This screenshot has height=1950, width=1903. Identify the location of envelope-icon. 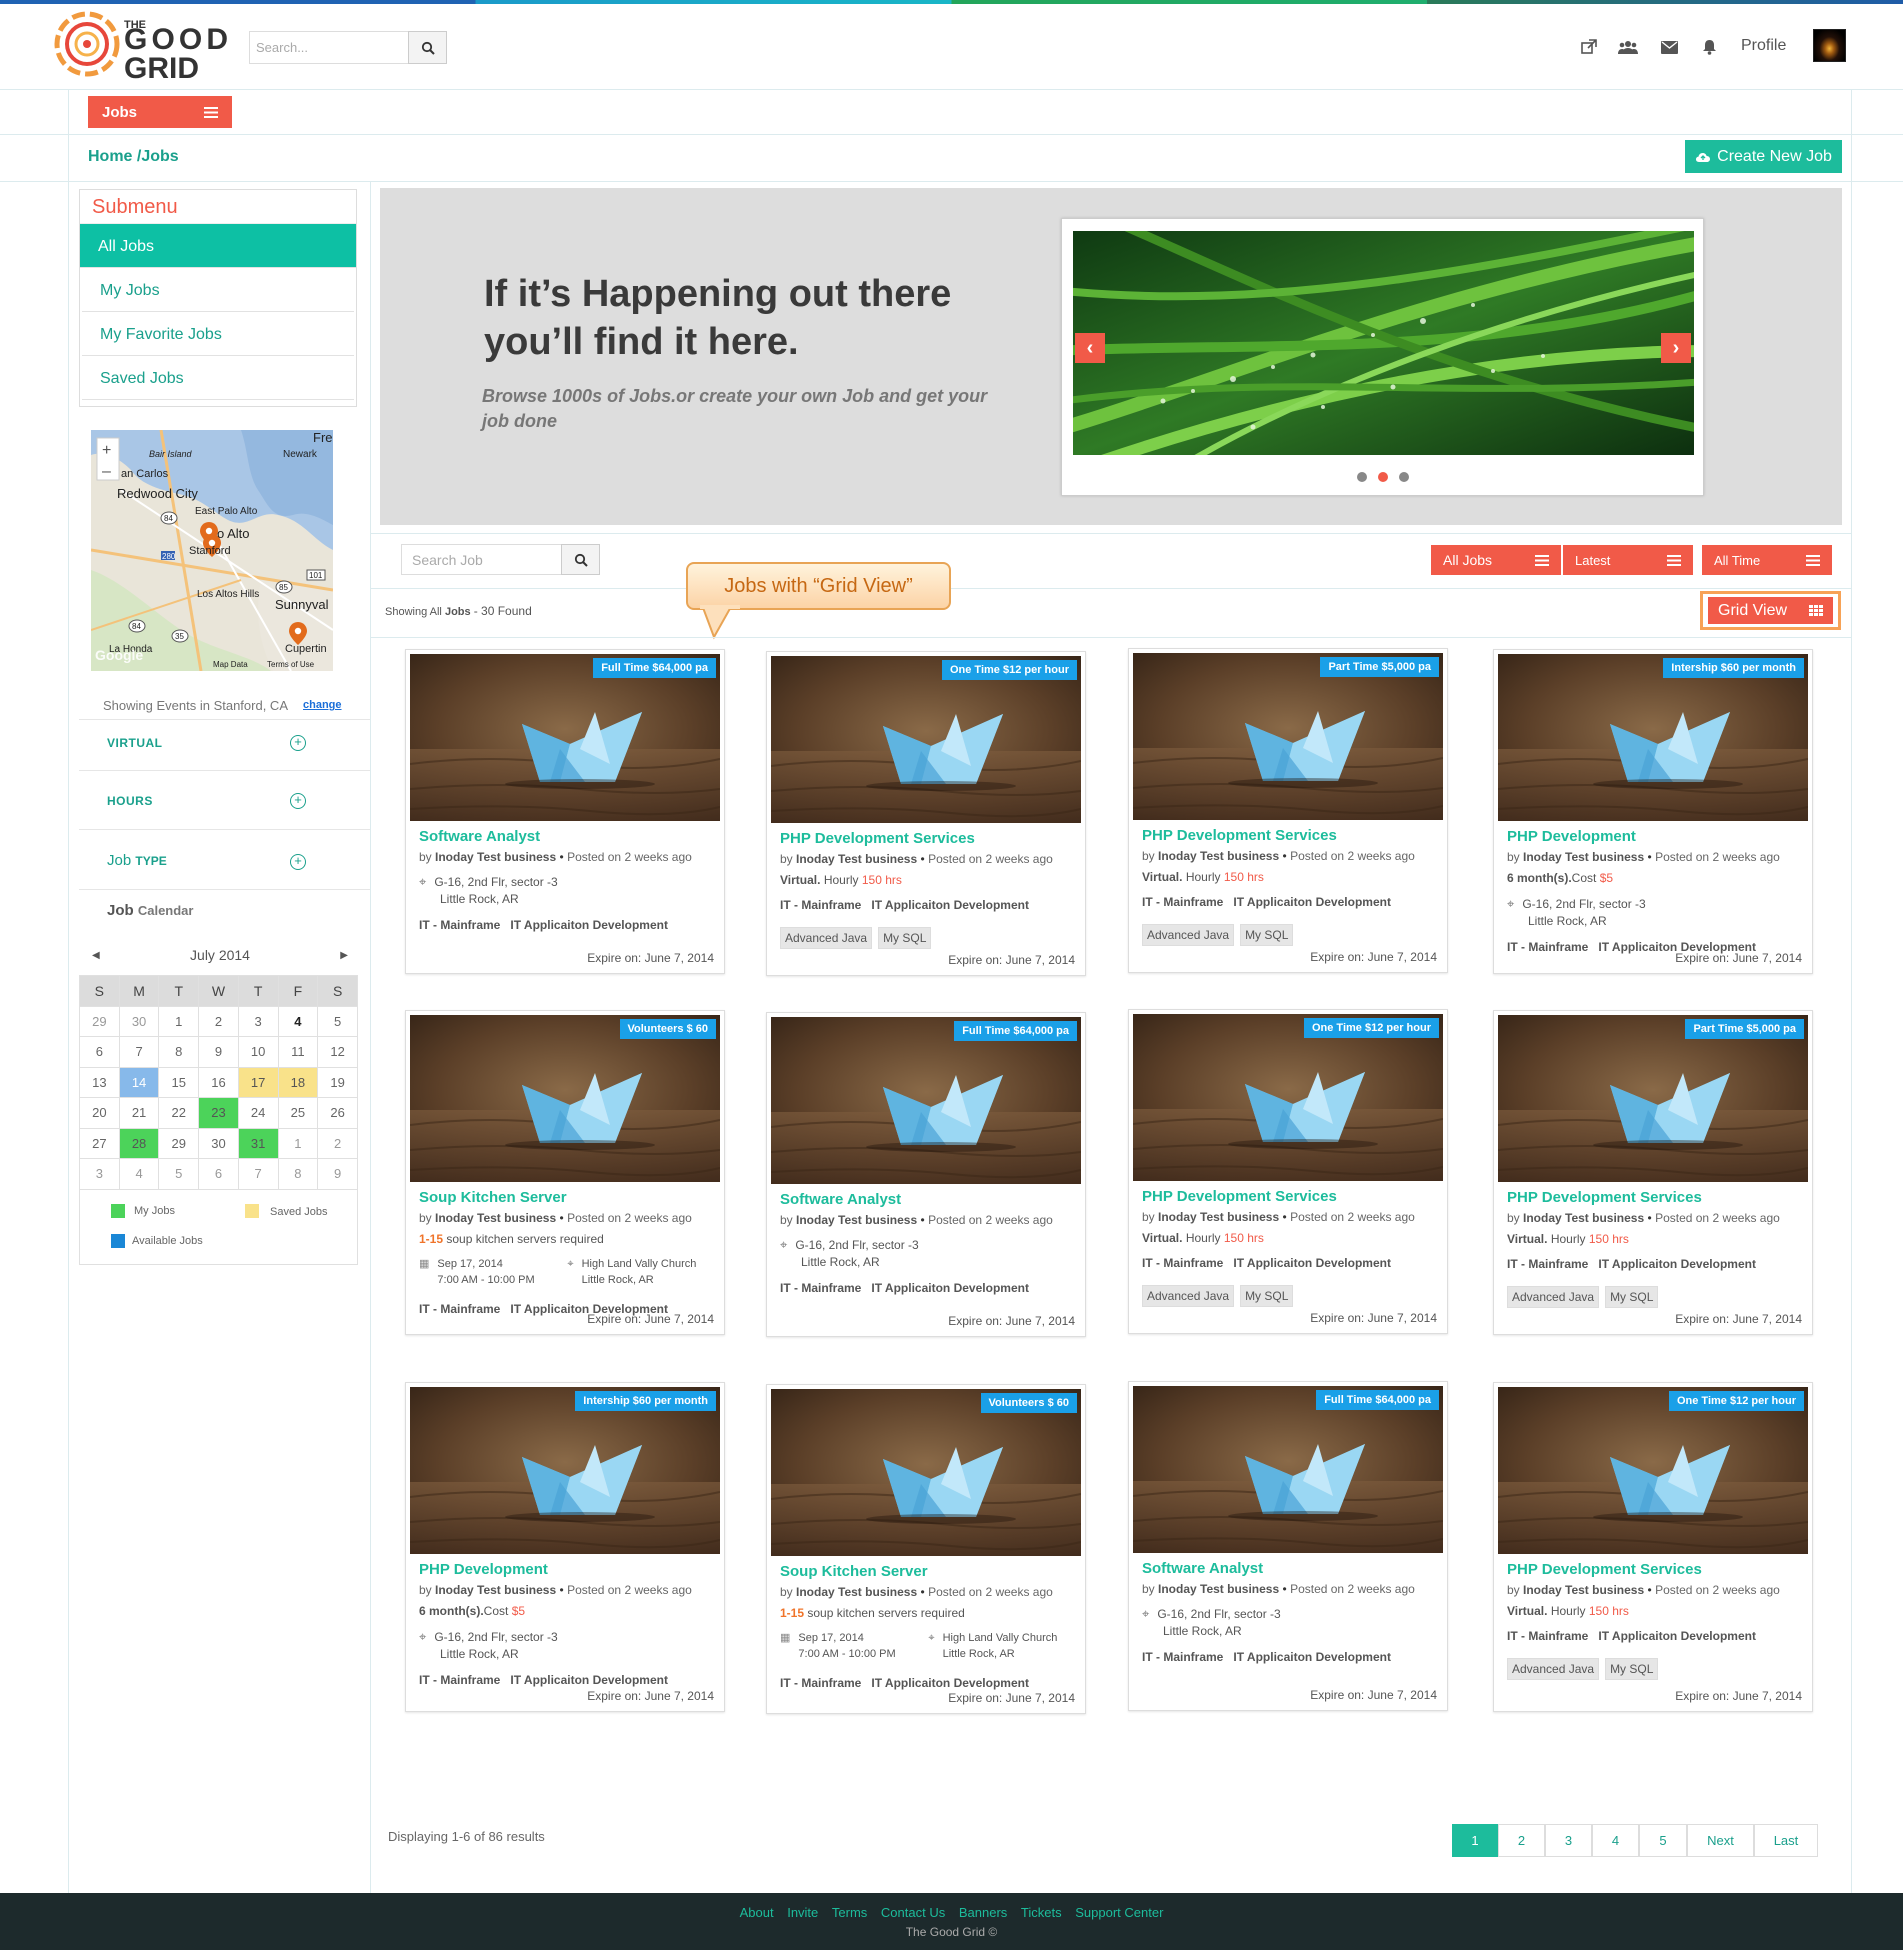
(1669, 47).